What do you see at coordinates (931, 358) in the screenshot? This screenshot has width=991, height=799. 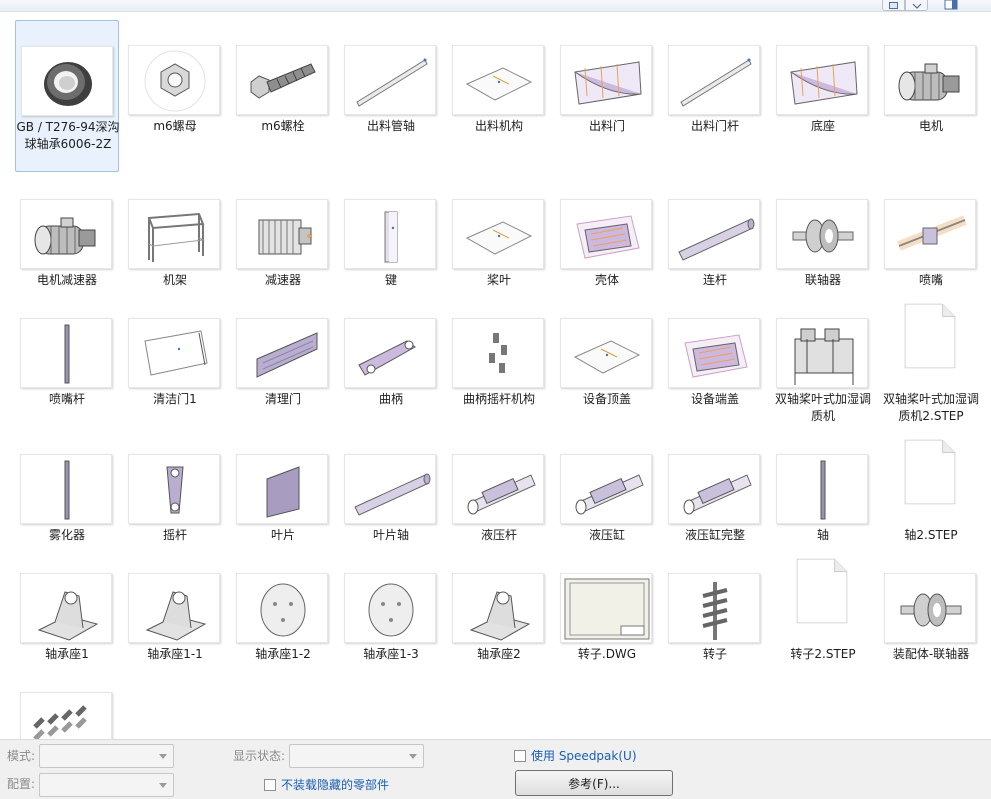 I see `file-tile: 双轴桨叶式加湿调质机2.STEP` at bounding box center [931, 358].